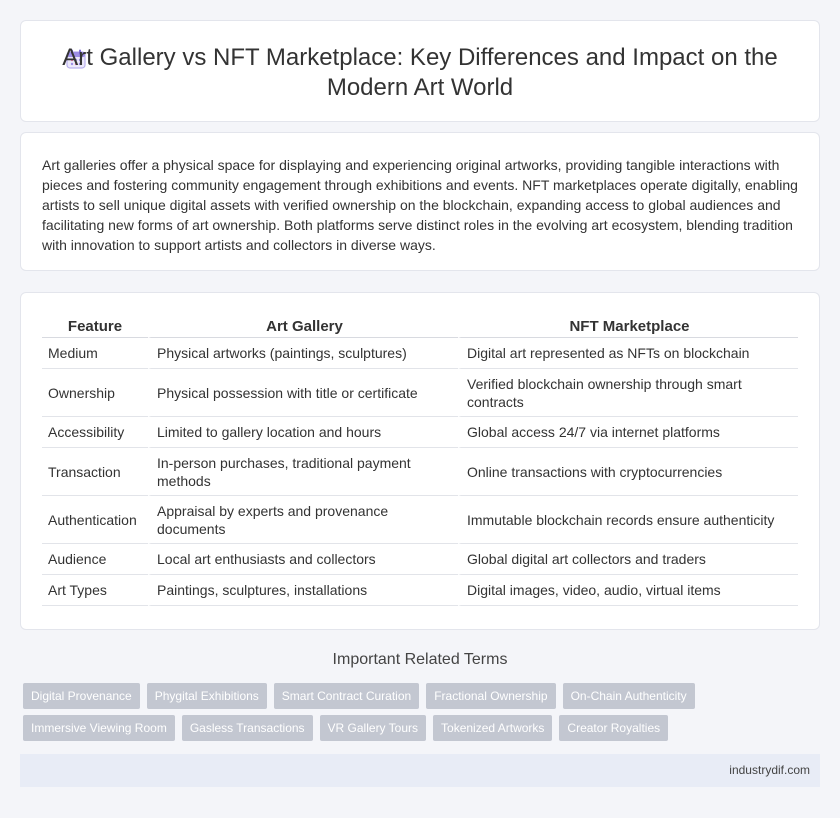 This screenshot has height=818, width=840. What do you see at coordinates (420, 770) in the screenshot?
I see `footer: industrydif.com` at bounding box center [420, 770].